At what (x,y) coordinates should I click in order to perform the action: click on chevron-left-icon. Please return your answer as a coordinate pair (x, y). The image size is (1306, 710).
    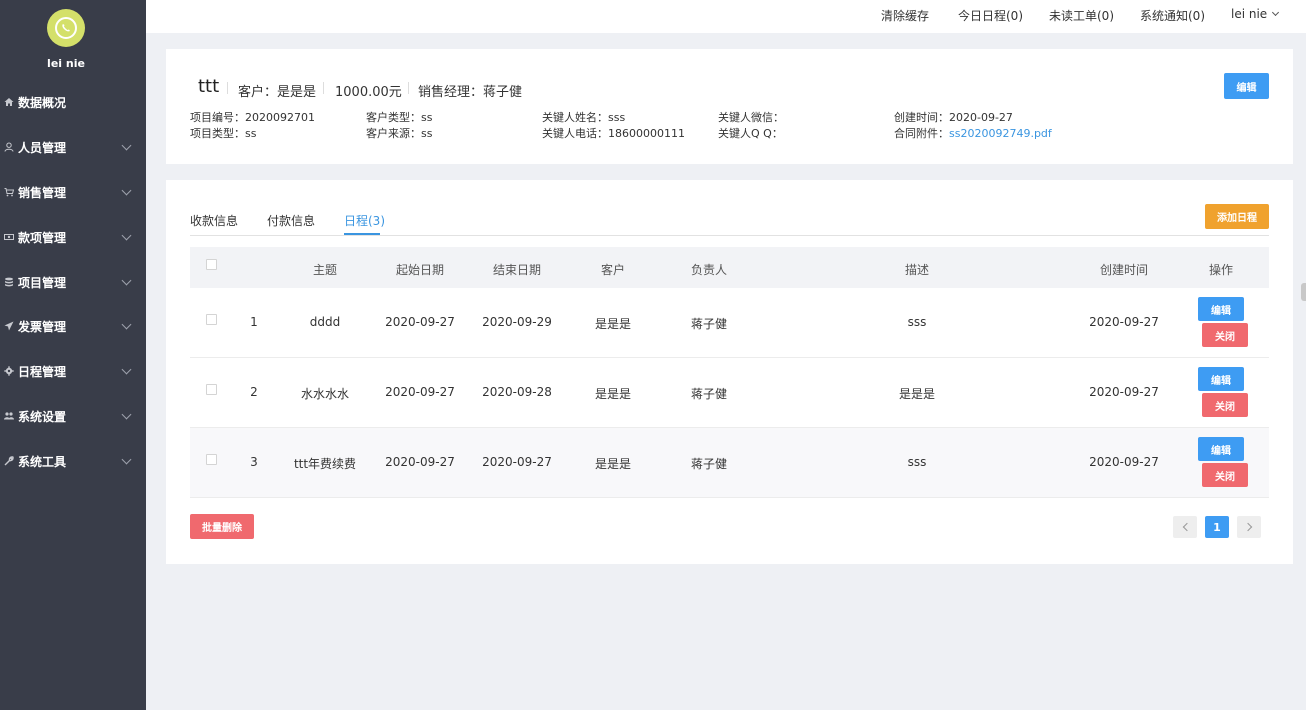
    Looking at the image, I should click on (1186, 527).